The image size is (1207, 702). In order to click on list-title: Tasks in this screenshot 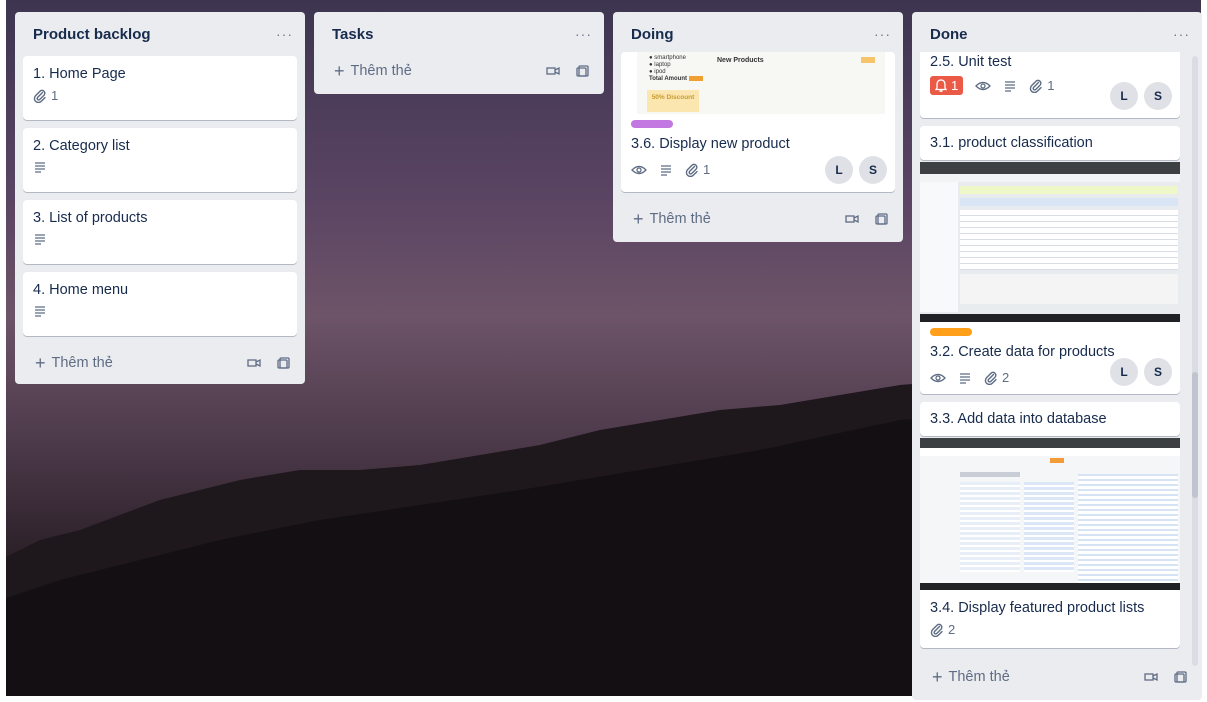, I will do `click(352, 34)`.